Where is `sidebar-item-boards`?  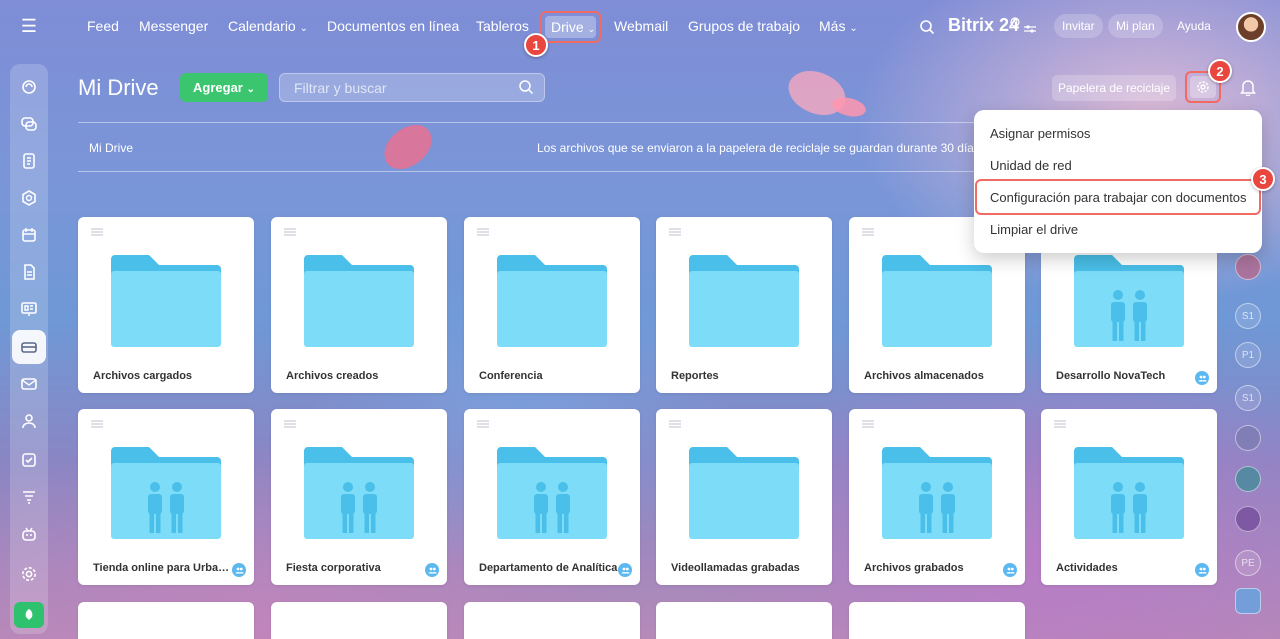 sidebar-item-boards is located at coordinates (29, 309).